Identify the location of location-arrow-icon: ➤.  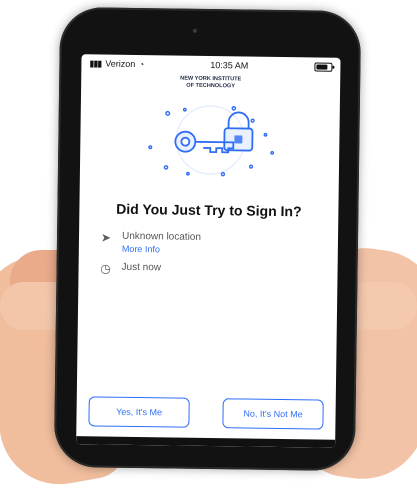
(106, 237).